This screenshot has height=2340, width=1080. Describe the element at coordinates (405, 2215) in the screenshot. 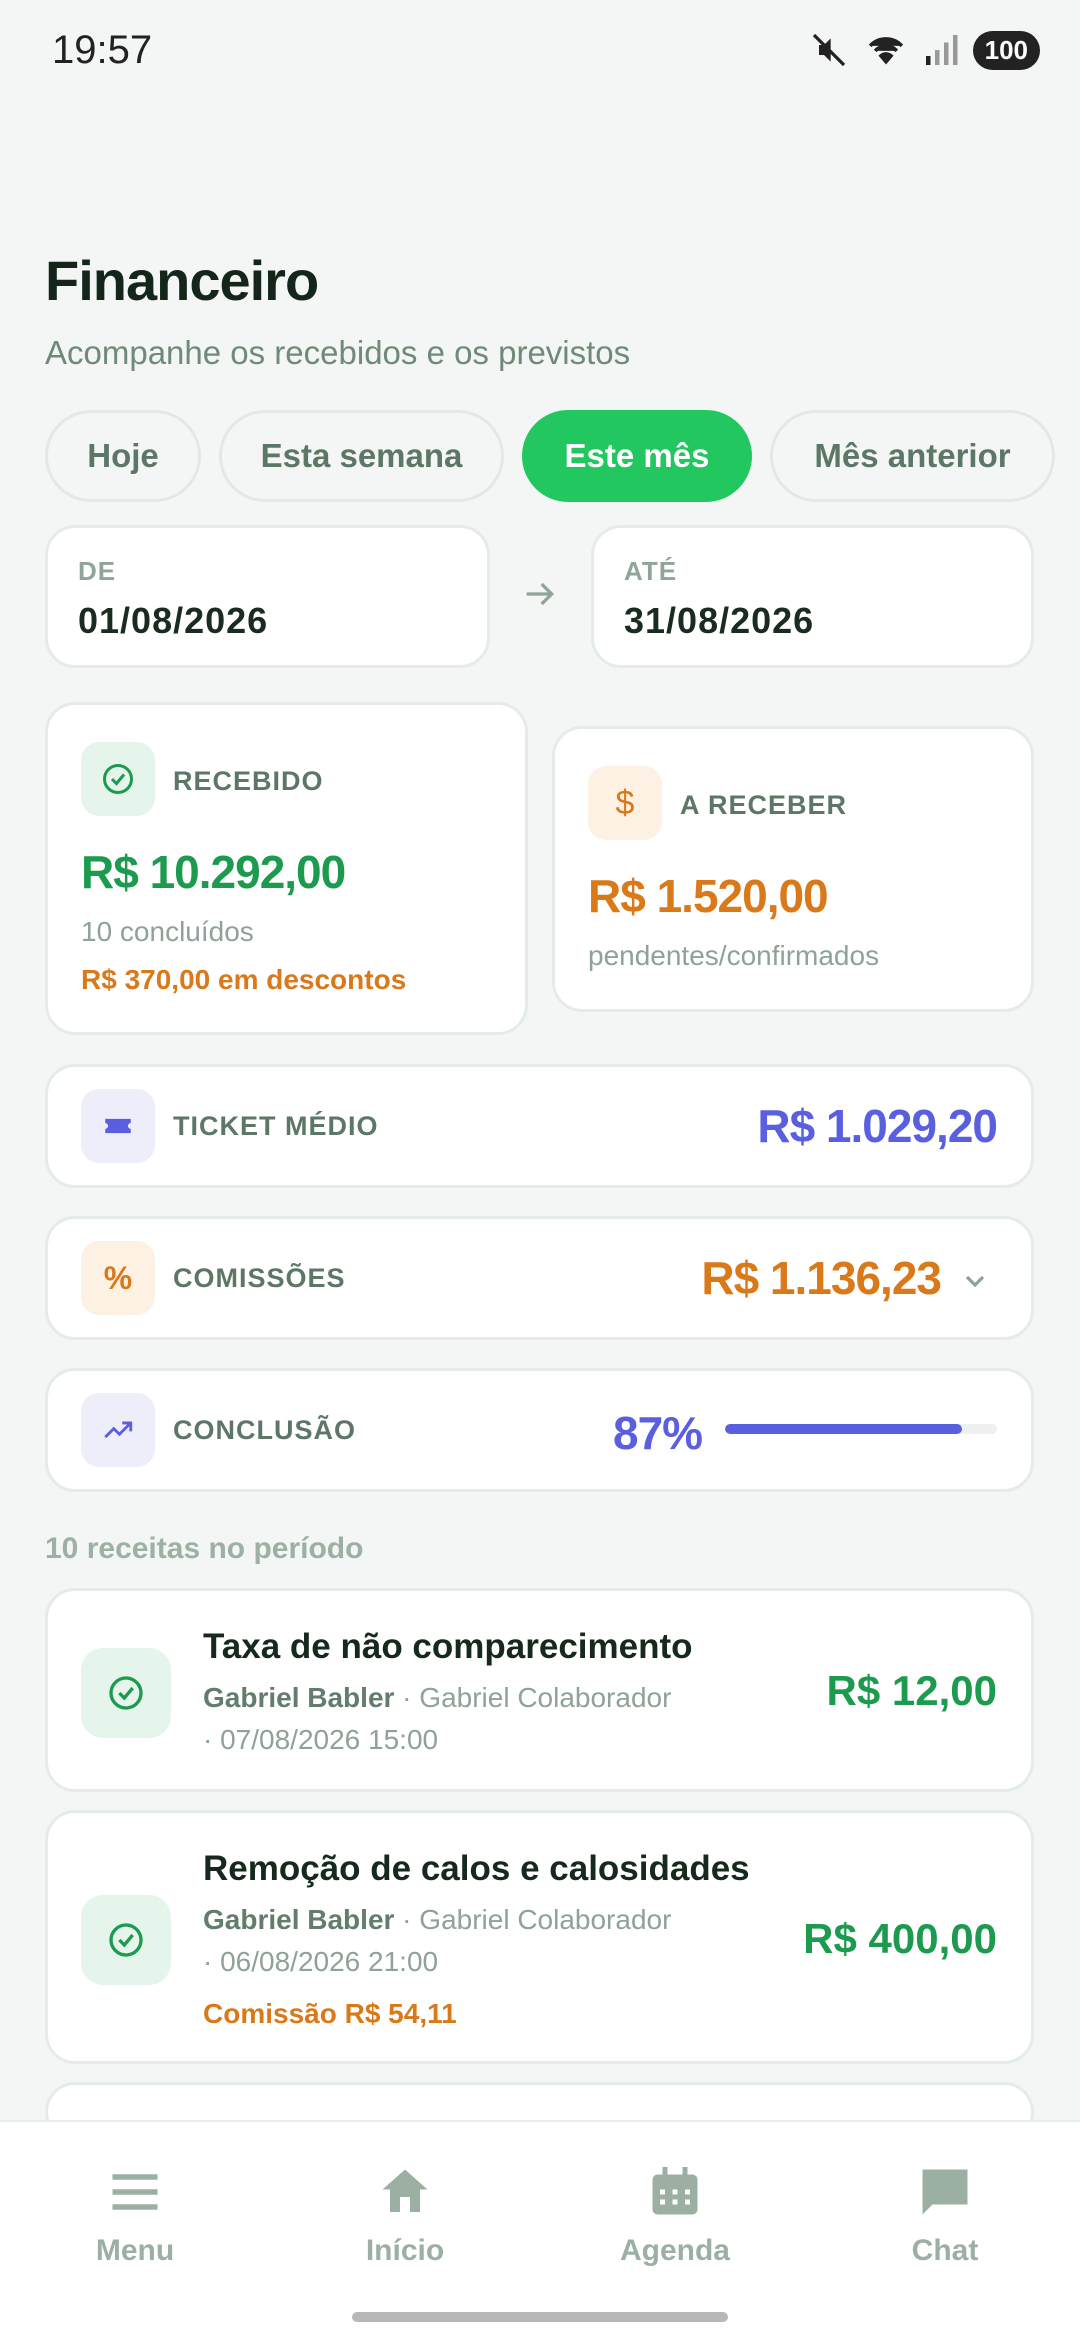

I see `nav-home: Início` at that location.